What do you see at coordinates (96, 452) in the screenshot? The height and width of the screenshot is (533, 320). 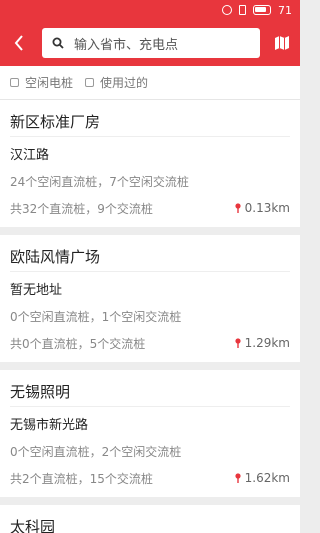 I see `free-piles: 0个空闲直流桩，2个空闲交流桩` at bounding box center [96, 452].